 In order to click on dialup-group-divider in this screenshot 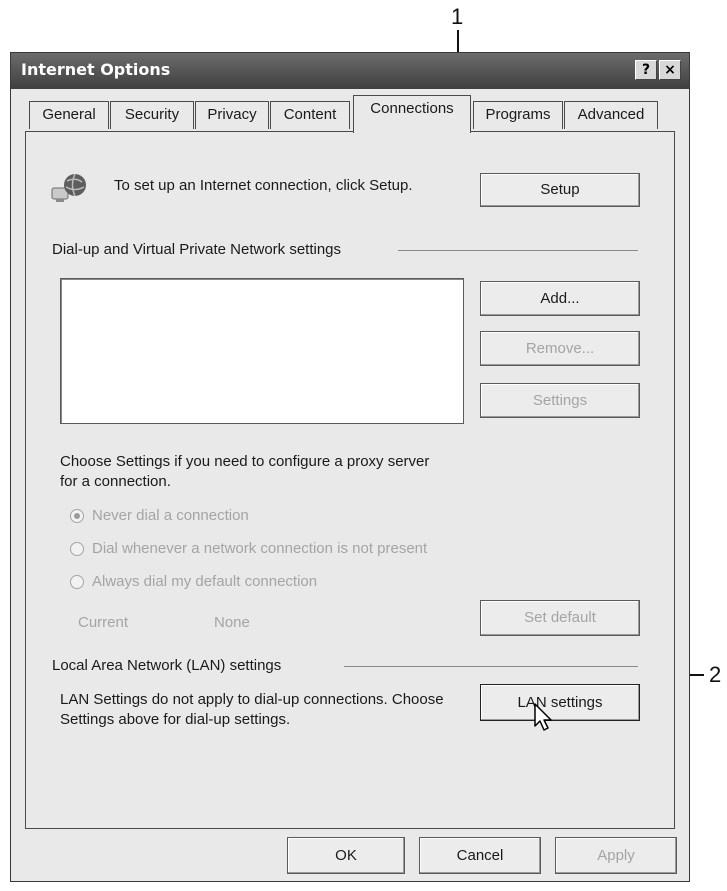, I will do `click(518, 250)`.